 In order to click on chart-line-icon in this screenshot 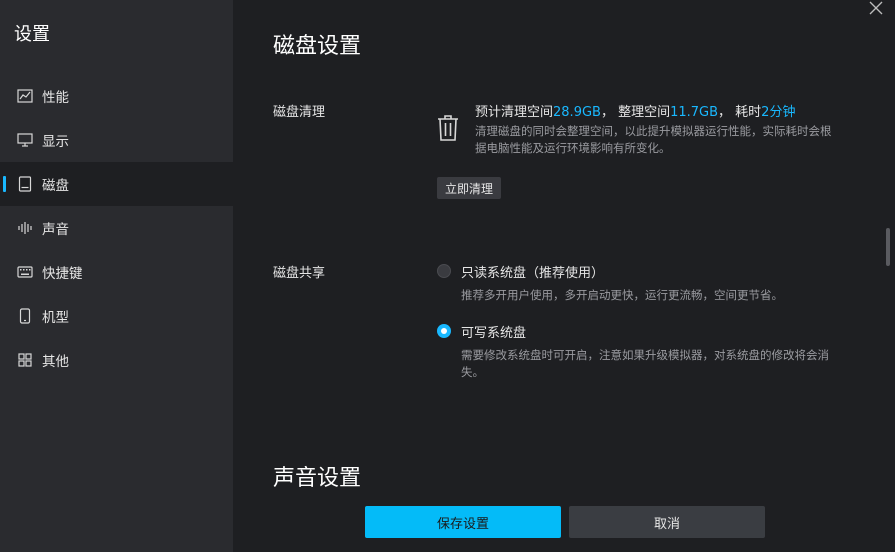, I will do `click(25, 96)`.